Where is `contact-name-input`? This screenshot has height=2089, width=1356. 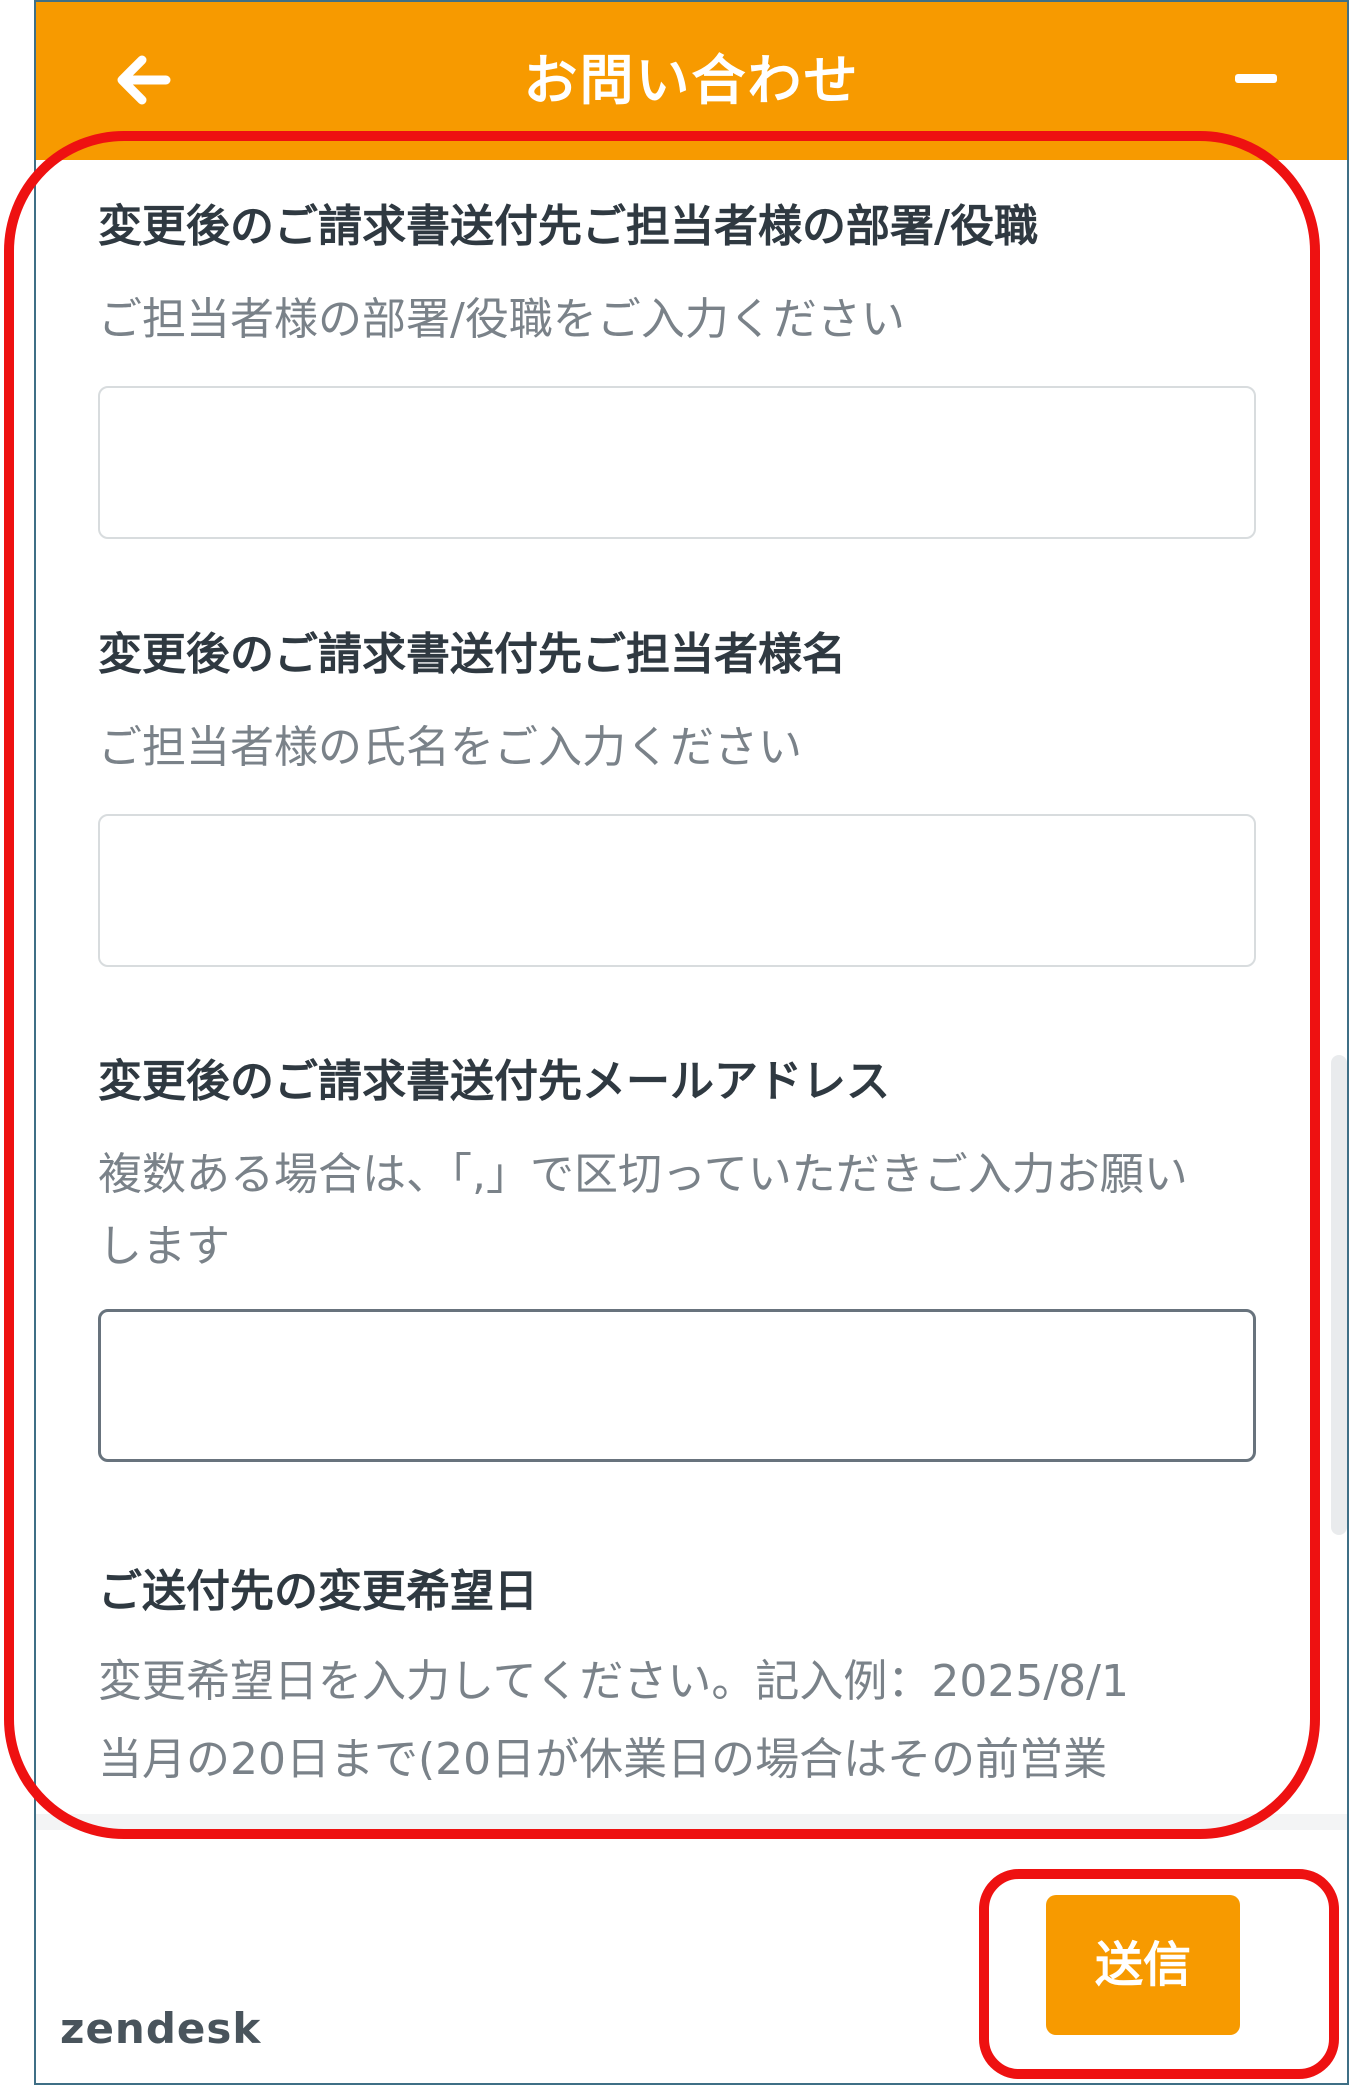 contact-name-input is located at coordinates (677, 890).